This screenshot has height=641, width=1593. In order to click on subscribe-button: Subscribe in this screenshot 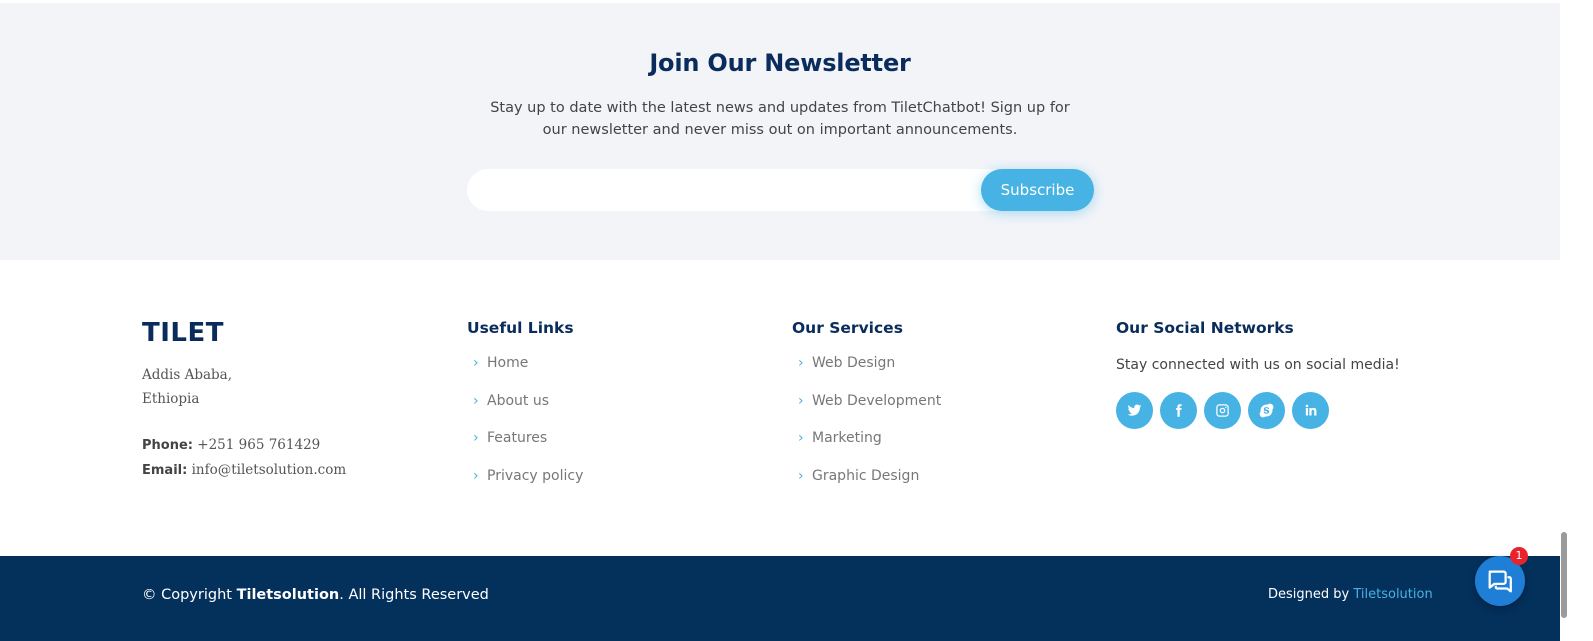, I will do `click(1037, 190)`.